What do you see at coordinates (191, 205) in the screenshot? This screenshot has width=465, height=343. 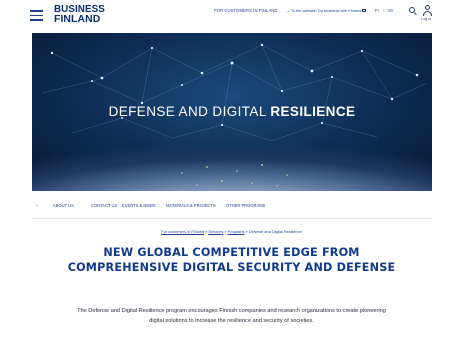 I see `subnav-item-materials-projects: MATERIALS & PROJECTS` at bounding box center [191, 205].